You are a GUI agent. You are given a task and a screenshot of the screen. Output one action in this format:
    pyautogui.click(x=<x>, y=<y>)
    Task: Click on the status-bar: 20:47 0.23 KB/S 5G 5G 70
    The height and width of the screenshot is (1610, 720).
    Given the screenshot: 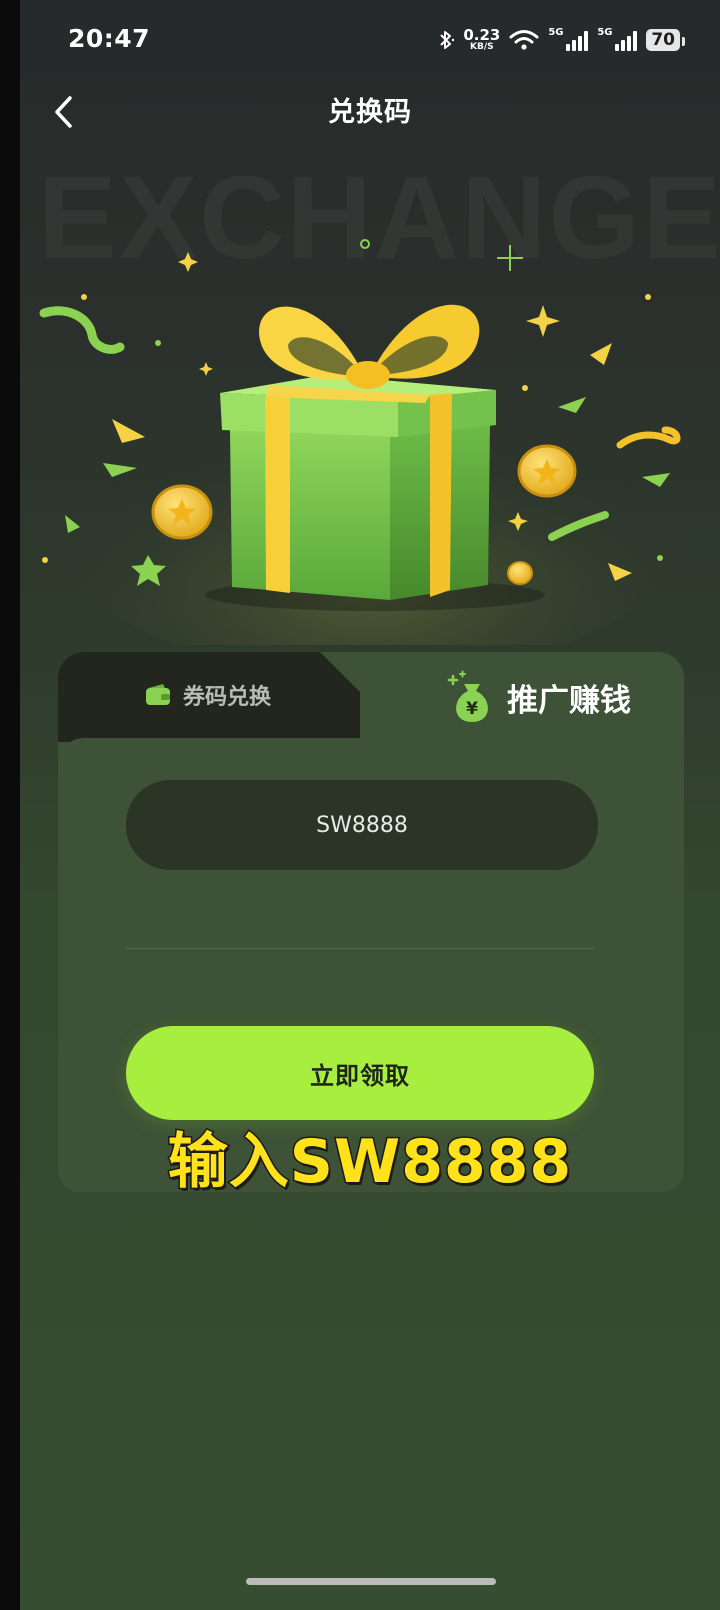 What is the action you would take?
    pyautogui.click(x=370, y=39)
    